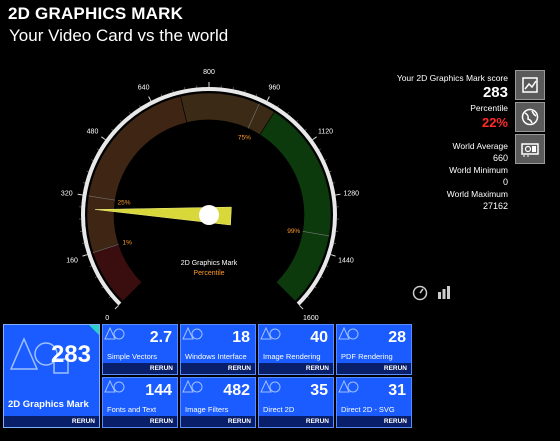 This screenshot has width=560, height=441. What do you see at coordinates (480, 146) in the screenshot?
I see `world-average-label: World Average` at bounding box center [480, 146].